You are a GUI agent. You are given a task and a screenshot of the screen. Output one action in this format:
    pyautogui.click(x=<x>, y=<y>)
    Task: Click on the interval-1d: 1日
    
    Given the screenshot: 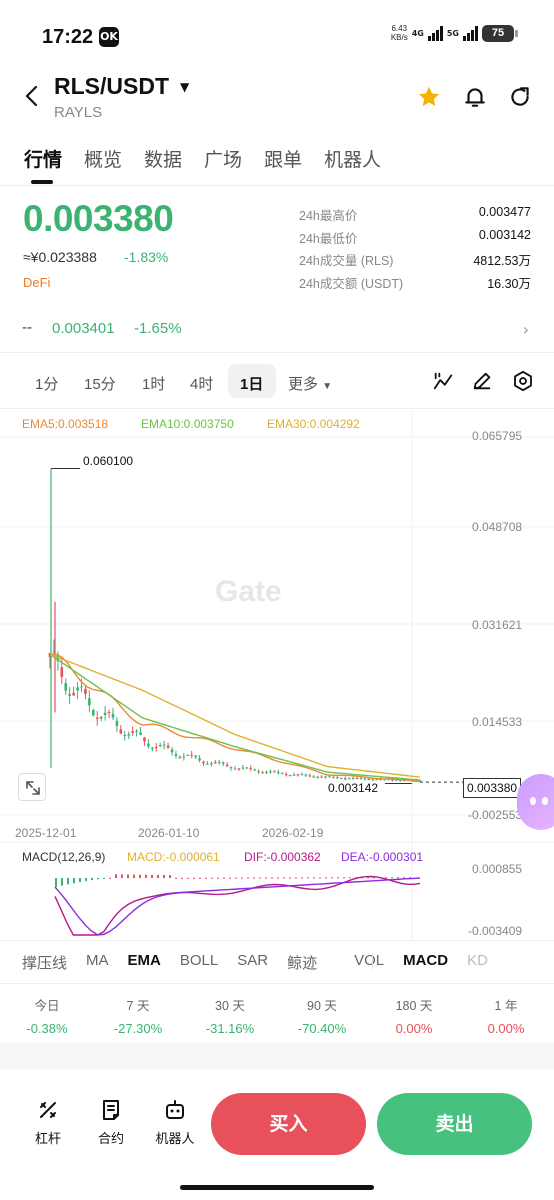 What is the action you would take?
    pyautogui.click(x=251, y=383)
    